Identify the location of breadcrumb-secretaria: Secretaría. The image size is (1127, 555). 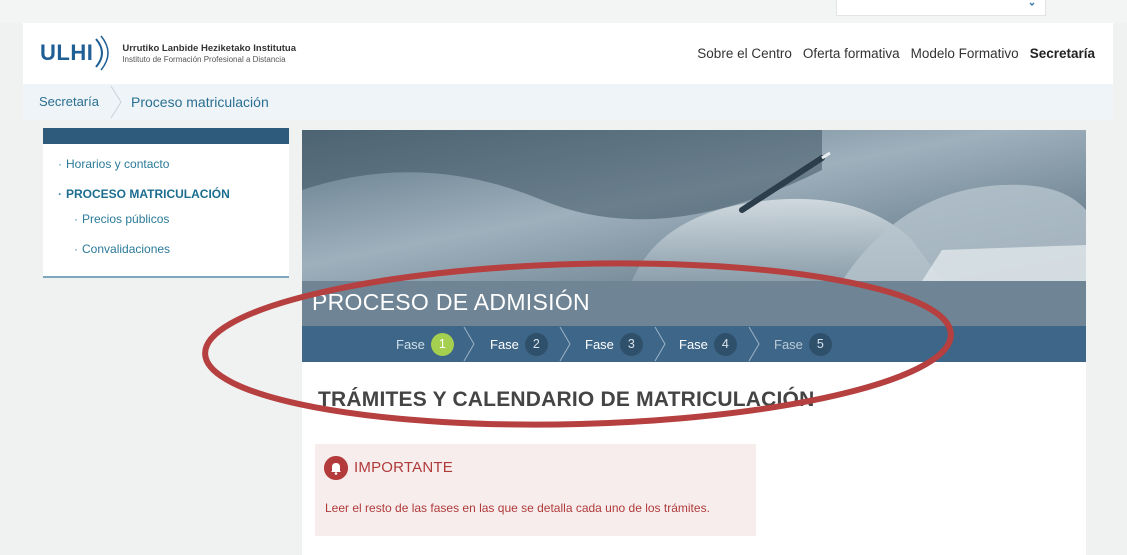
(69, 102).